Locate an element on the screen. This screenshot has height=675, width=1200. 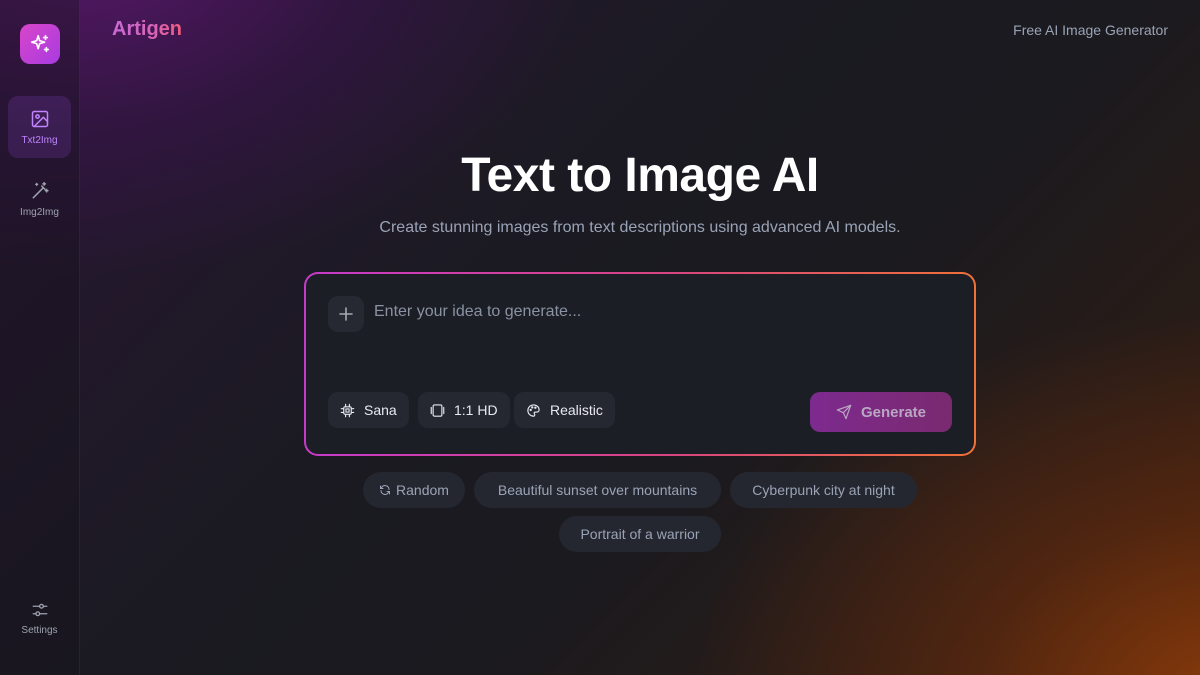
refresh-icon is located at coordinates (385, 490).